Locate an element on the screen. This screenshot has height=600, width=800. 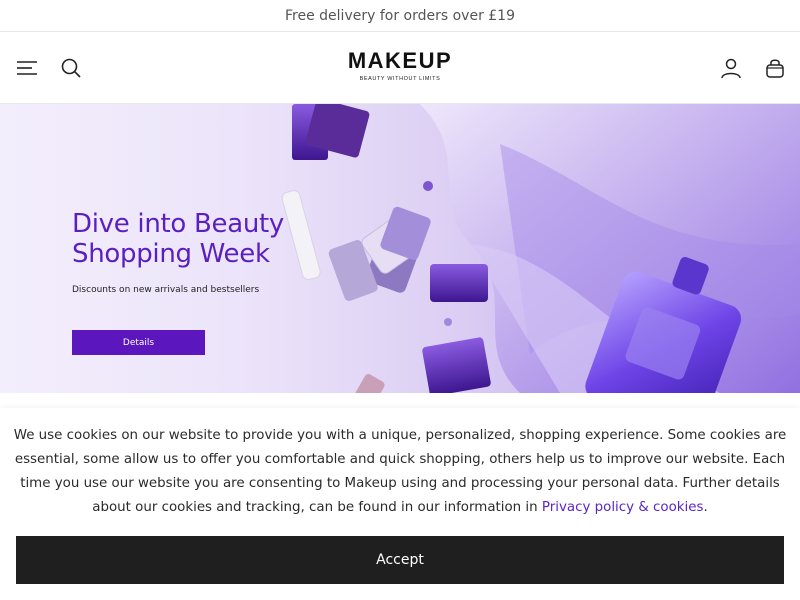
menu-button is located at coordinates (27, 68).